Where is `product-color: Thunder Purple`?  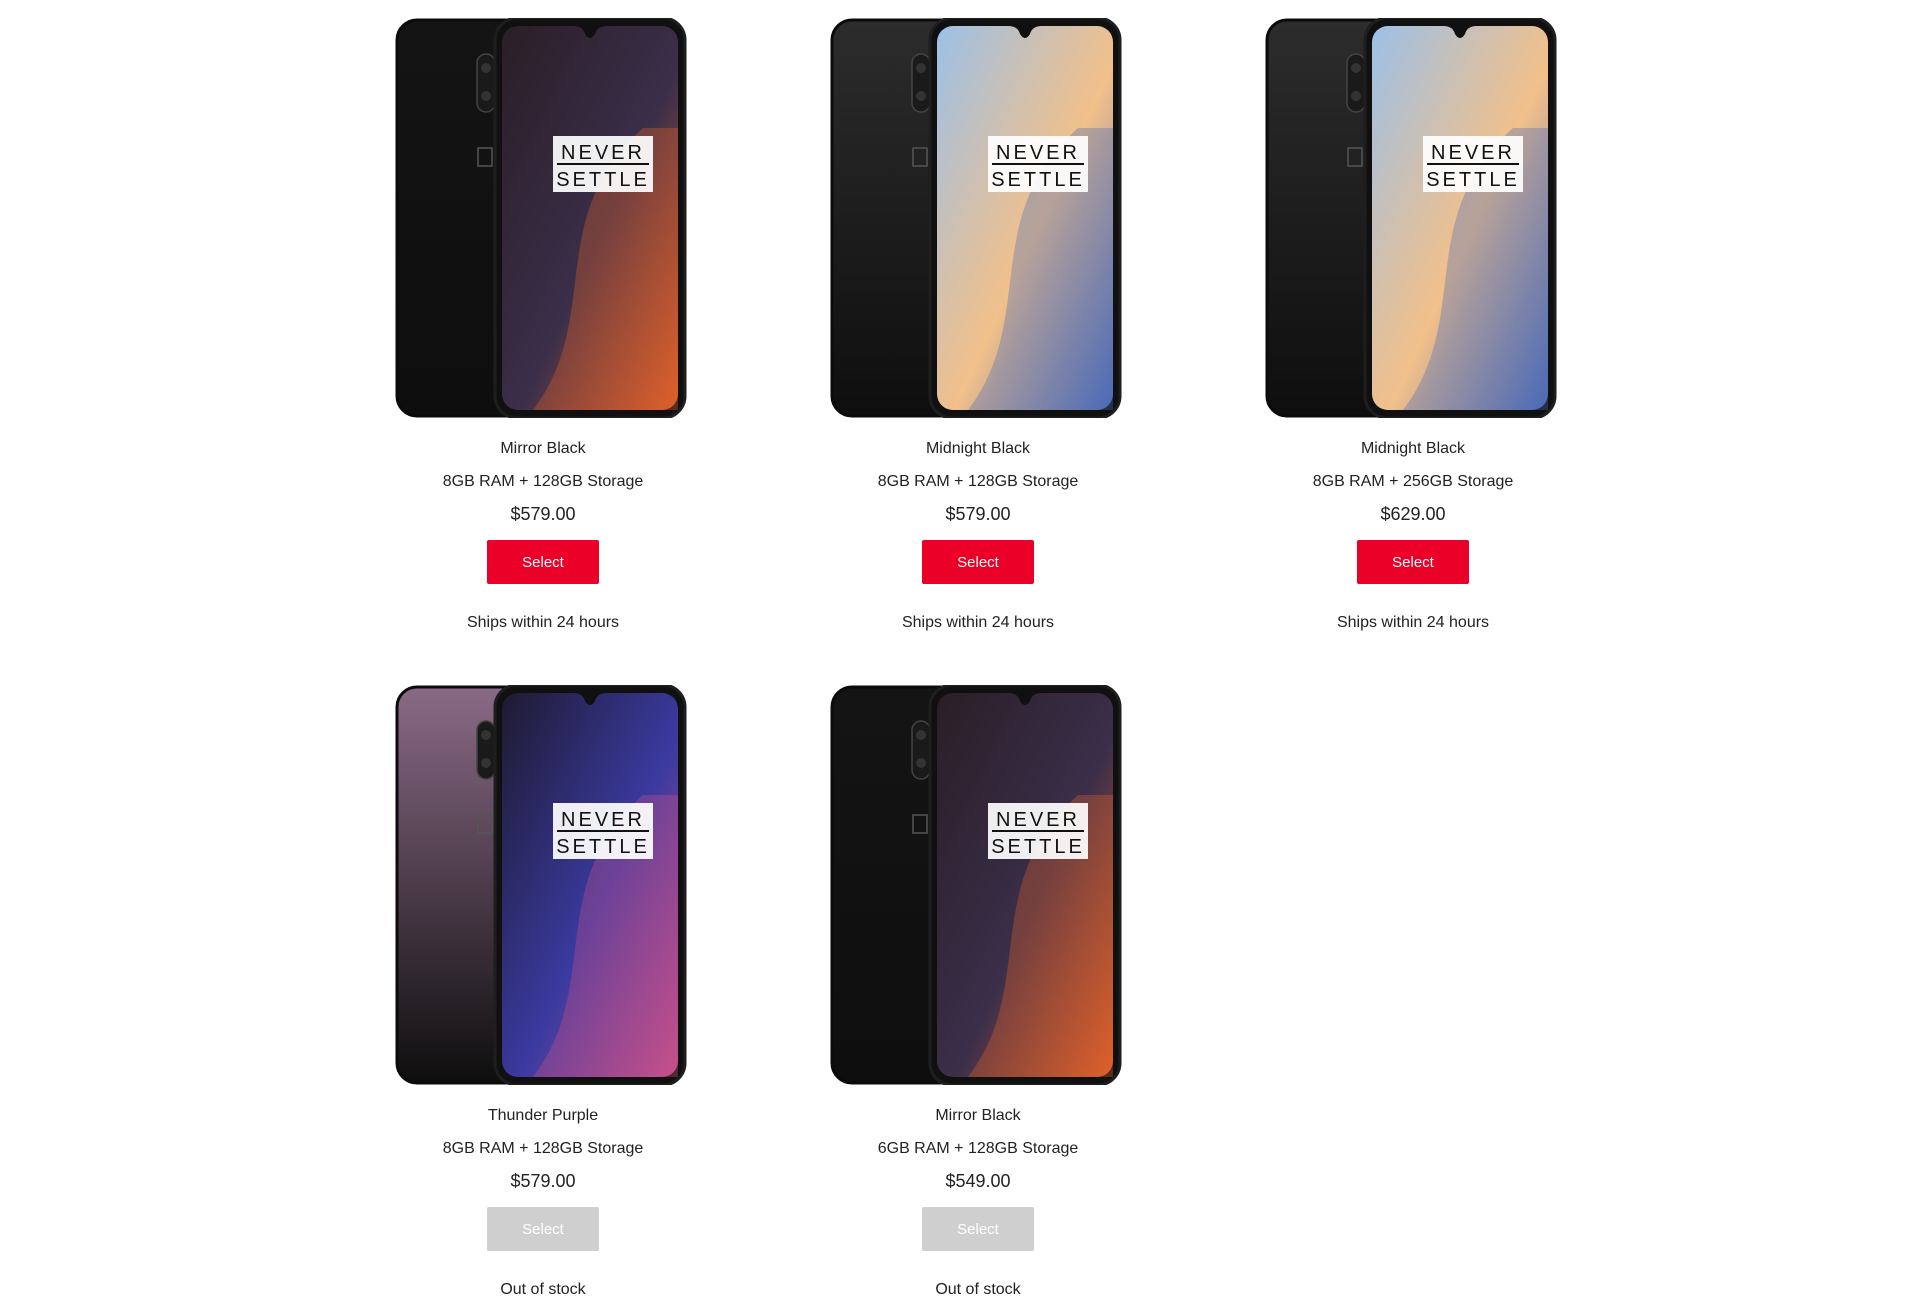
product-color: Thunder Purple is located at coordinates (543, 1115).